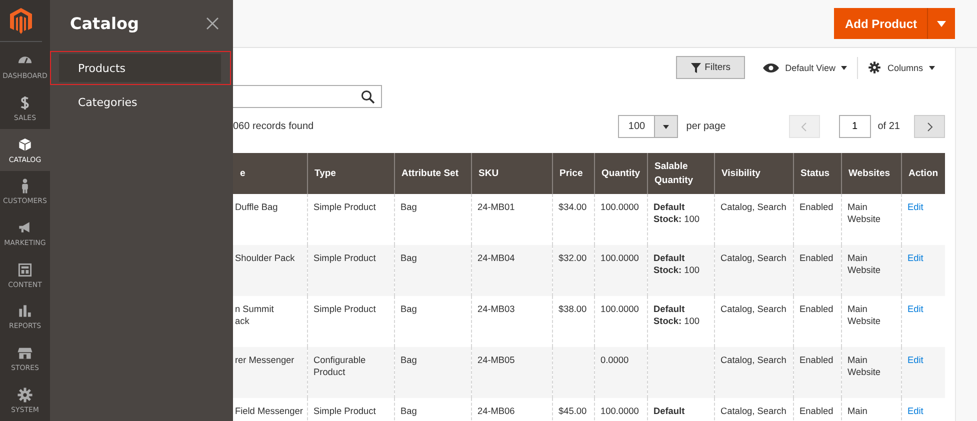 This screenshot has height=421, width=977. What do you see at coordinates (894, 23) in the screenshot?
I see `add-product-button: Add Product` at bounding box center [894, 23].